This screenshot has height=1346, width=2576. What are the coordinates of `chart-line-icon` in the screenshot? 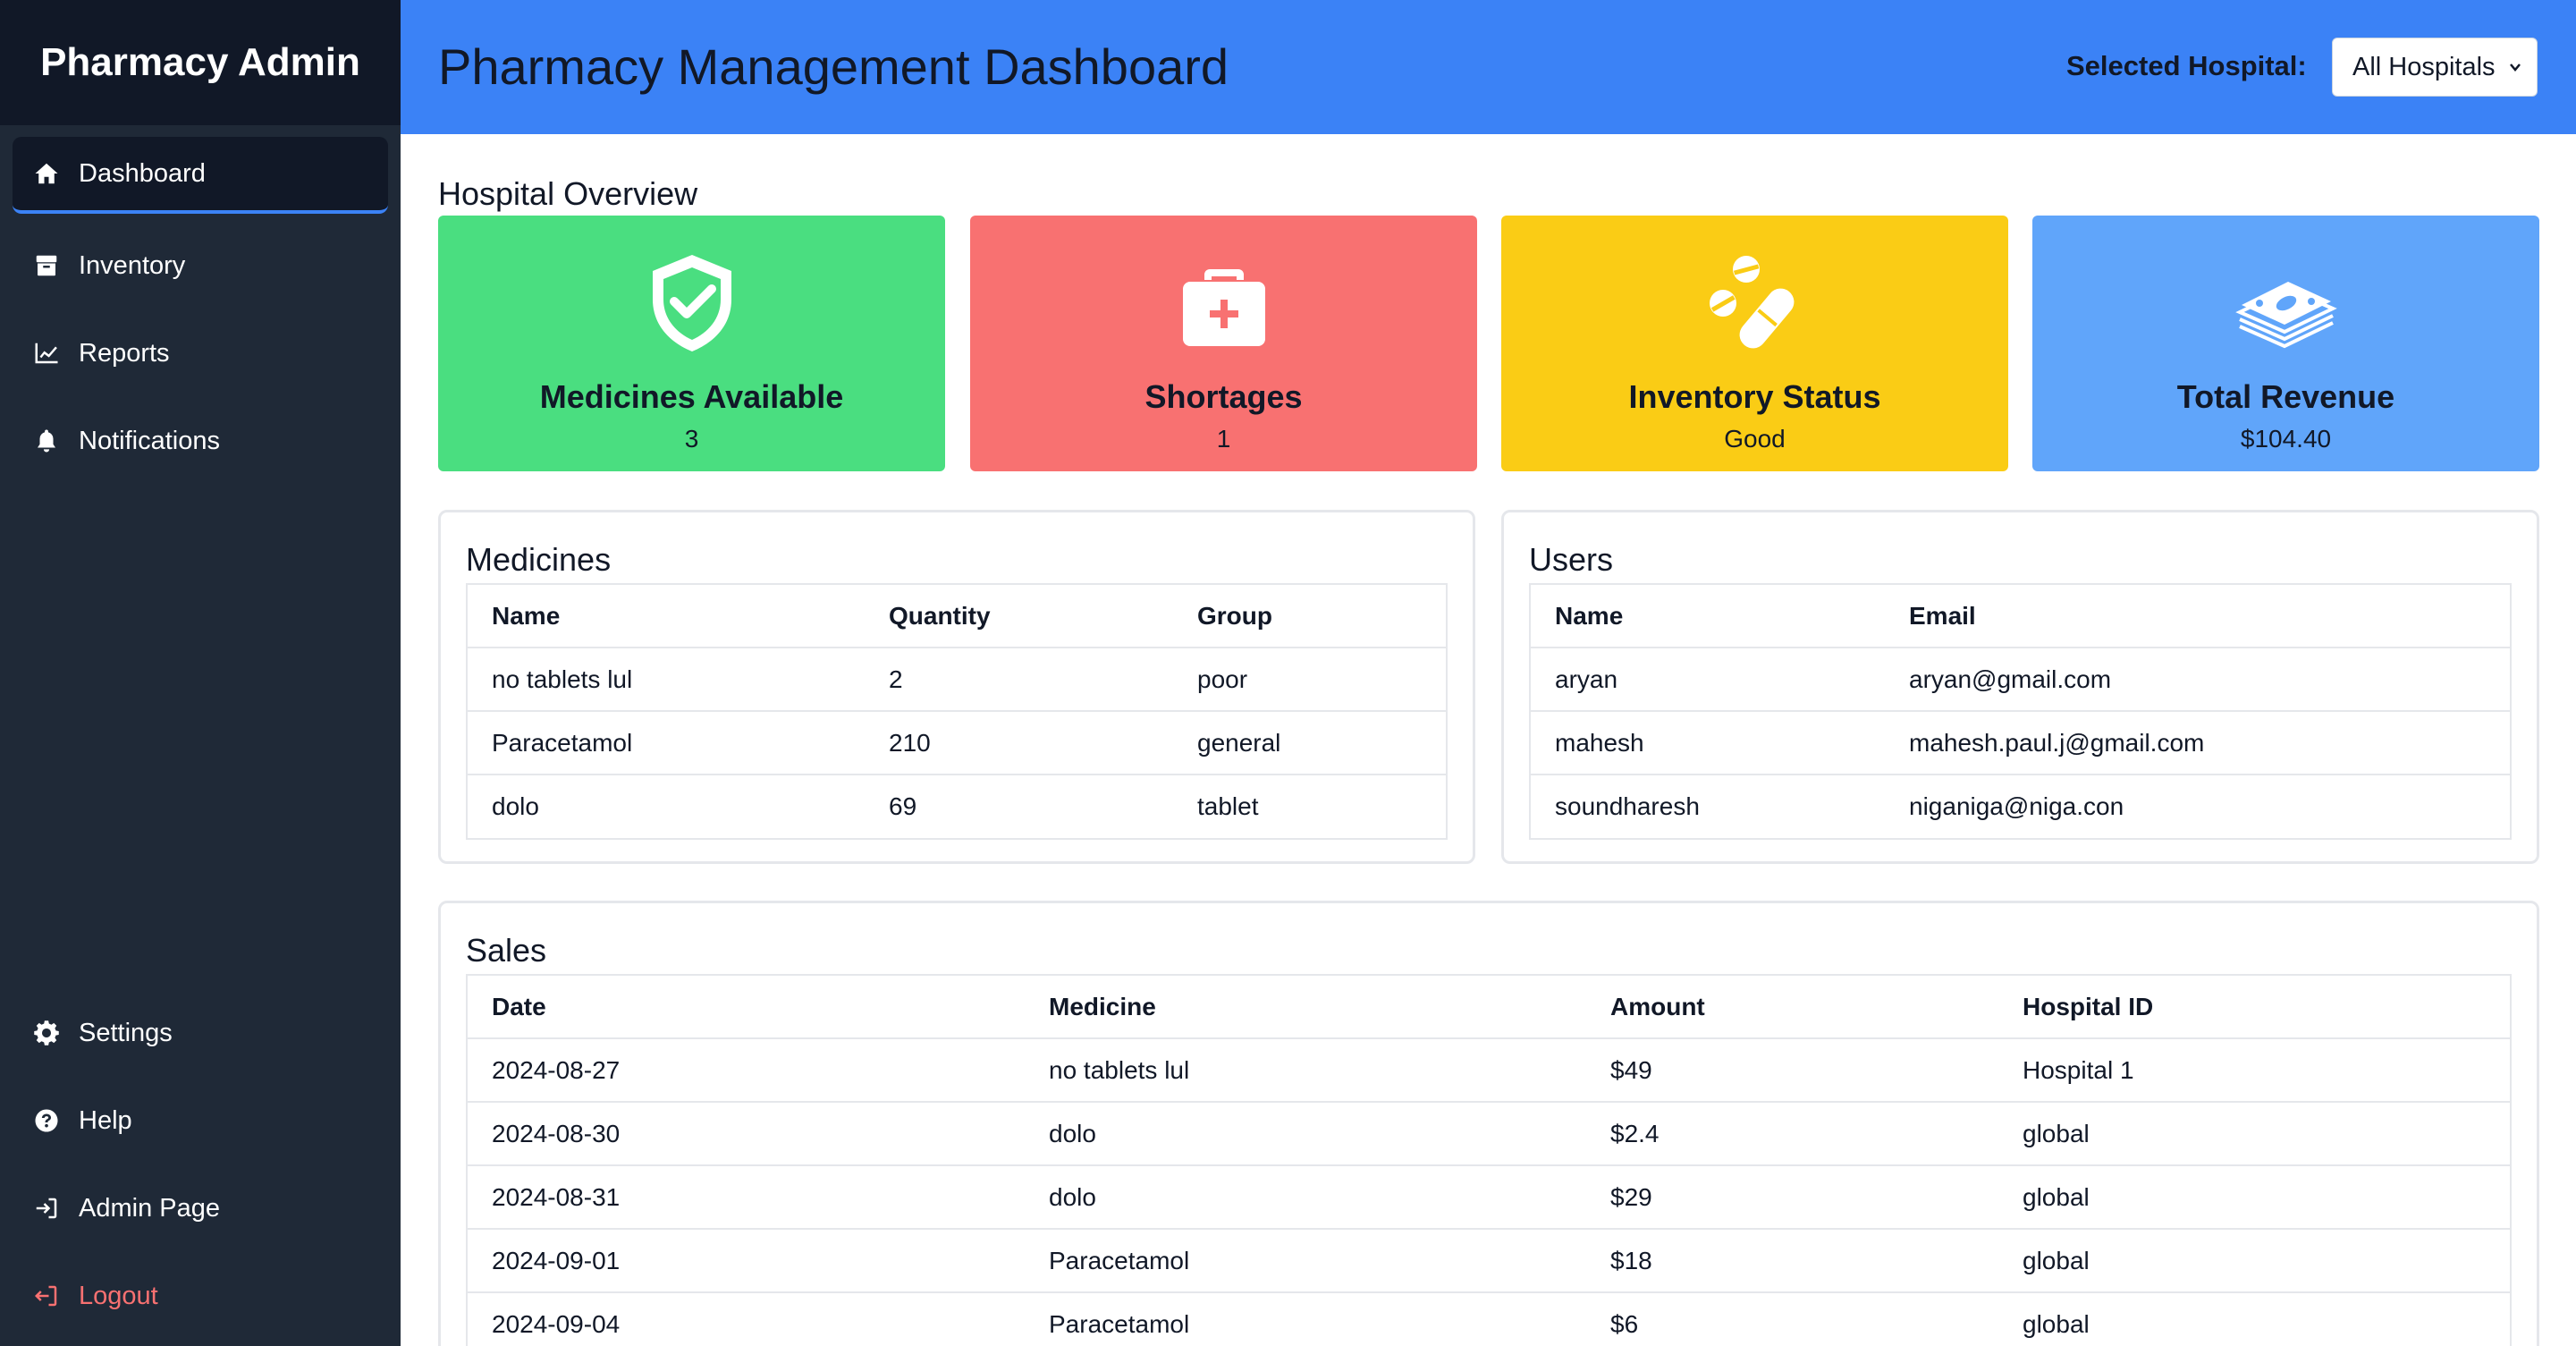 It's located at (46, 353).